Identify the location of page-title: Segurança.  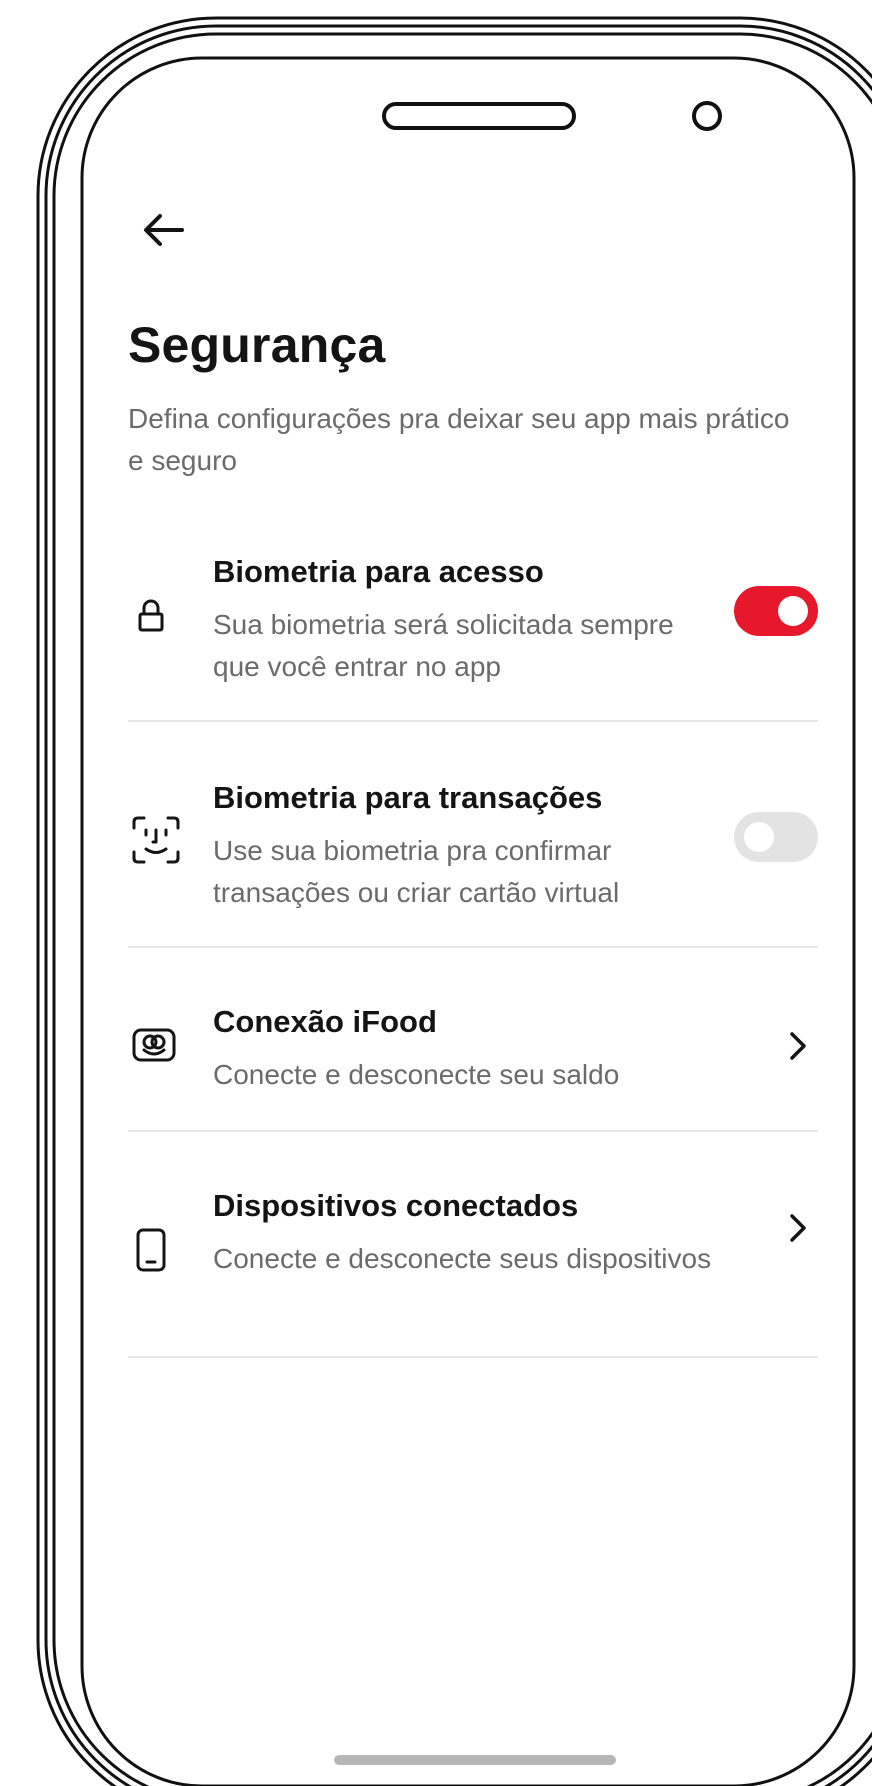
(257, 345).